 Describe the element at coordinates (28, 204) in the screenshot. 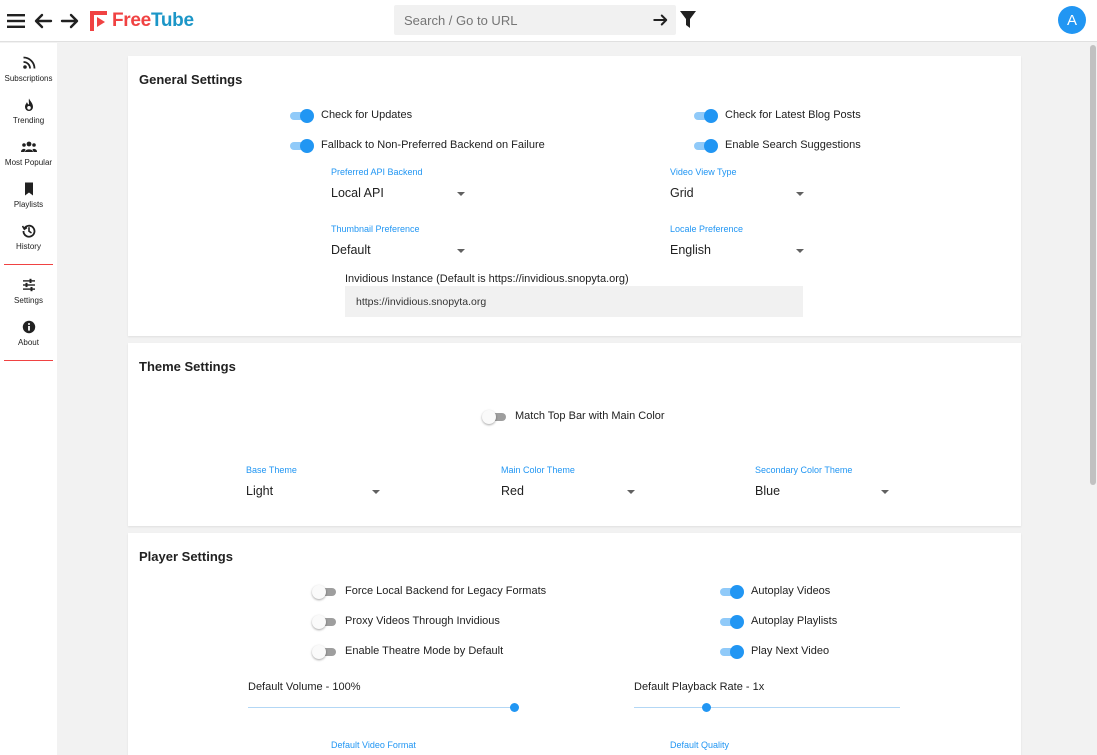

I see `sidebar-item-label: Playlists` at that location.